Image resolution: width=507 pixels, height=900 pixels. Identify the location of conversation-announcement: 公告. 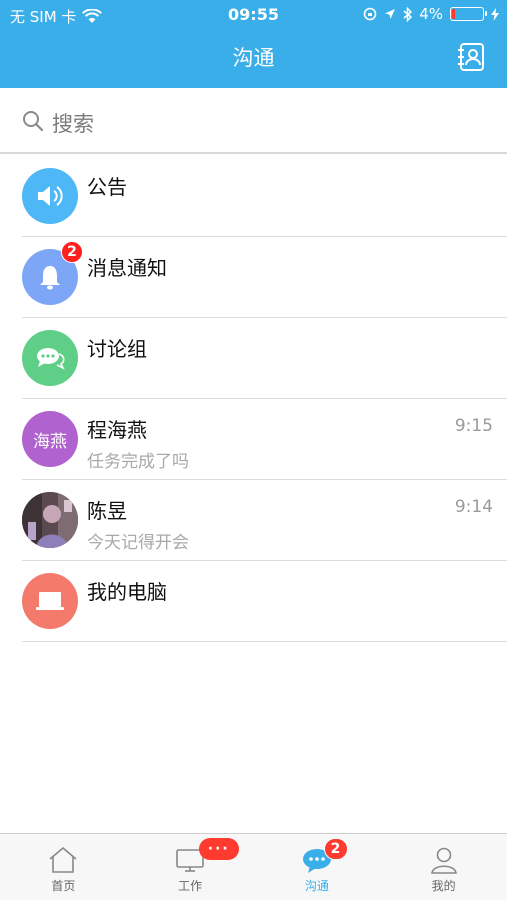
(253, 196).